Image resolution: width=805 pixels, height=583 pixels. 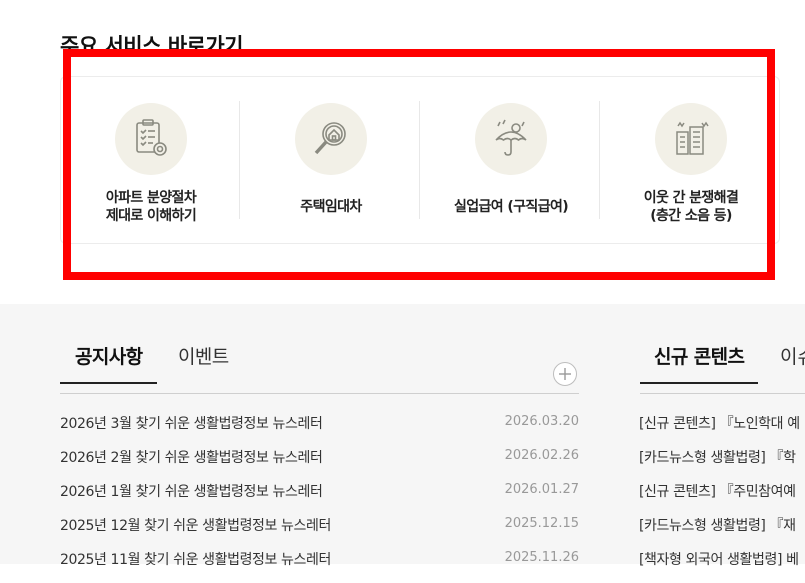 What do you see at coordinates (331, 139) in the screenshot?
I see `house-search-icon` at bounding box center [331, 139].